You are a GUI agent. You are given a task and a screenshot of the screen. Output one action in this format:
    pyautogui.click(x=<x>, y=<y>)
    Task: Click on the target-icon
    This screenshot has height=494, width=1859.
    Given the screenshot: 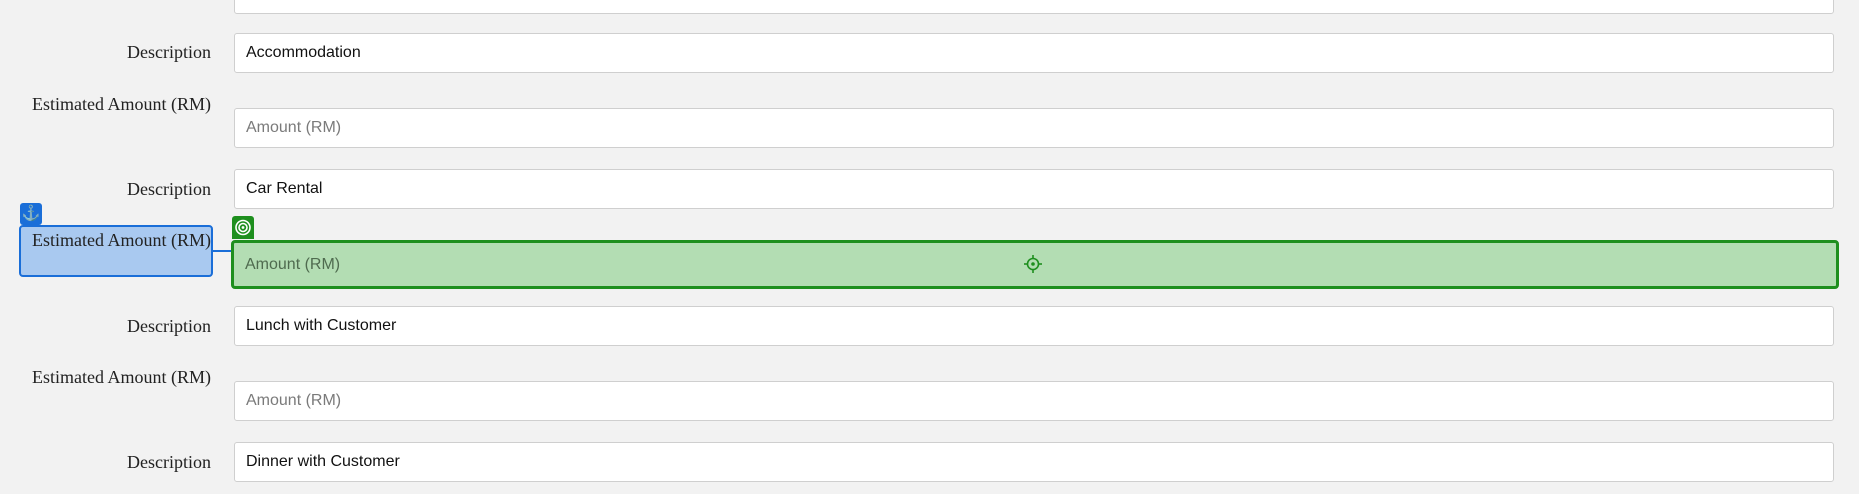 What is the action you would take?
    pyautogui.click(x=243, y=227)
    